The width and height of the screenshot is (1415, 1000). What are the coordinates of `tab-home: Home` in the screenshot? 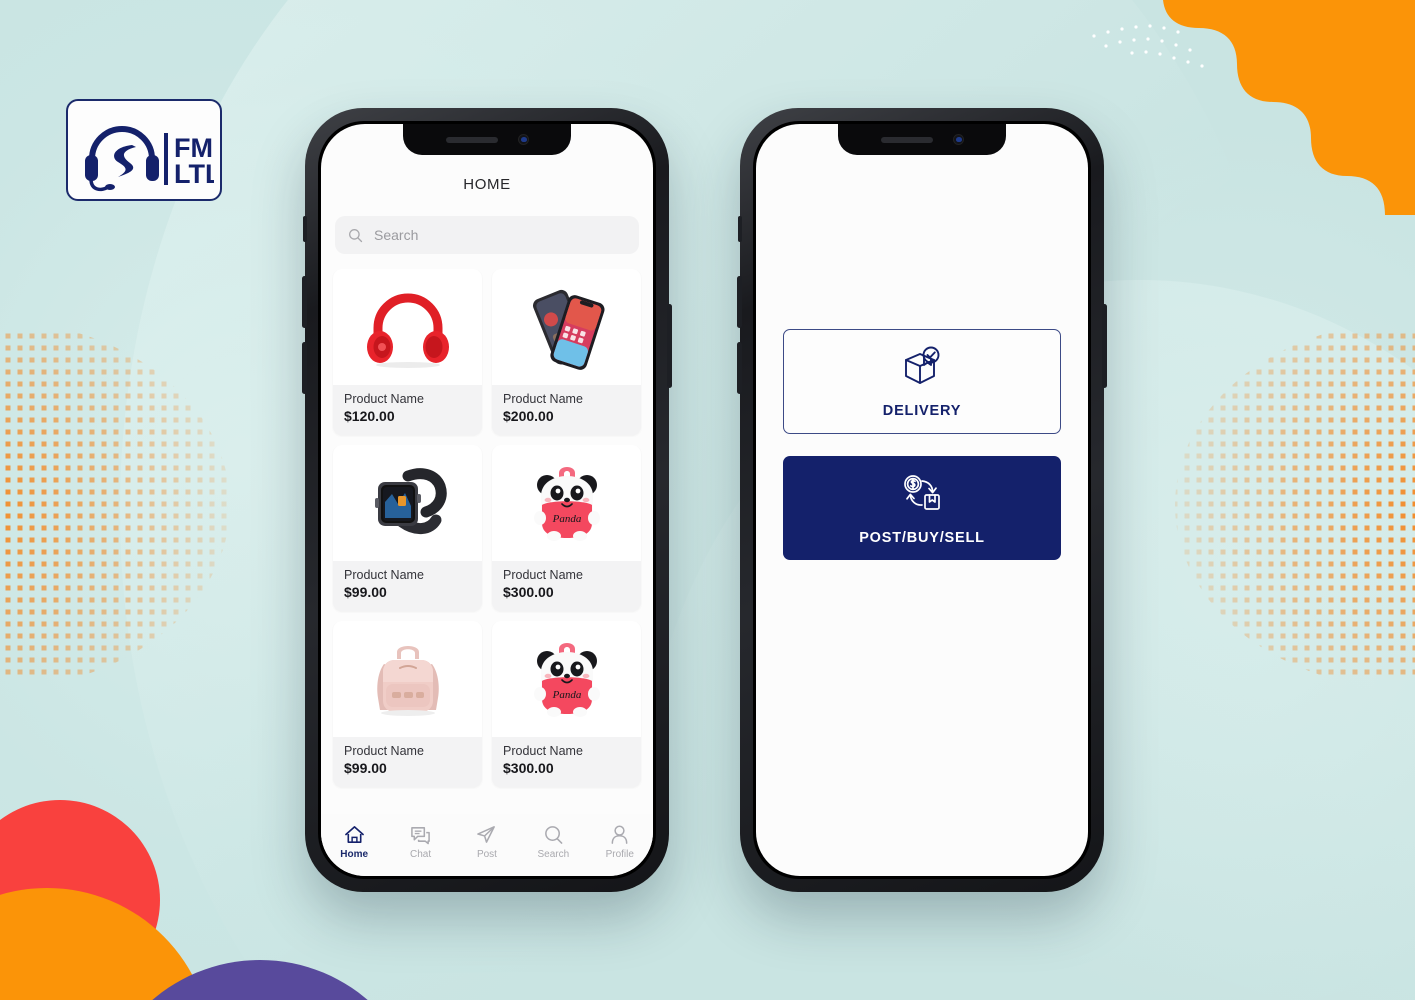 It's located at (354, 842).